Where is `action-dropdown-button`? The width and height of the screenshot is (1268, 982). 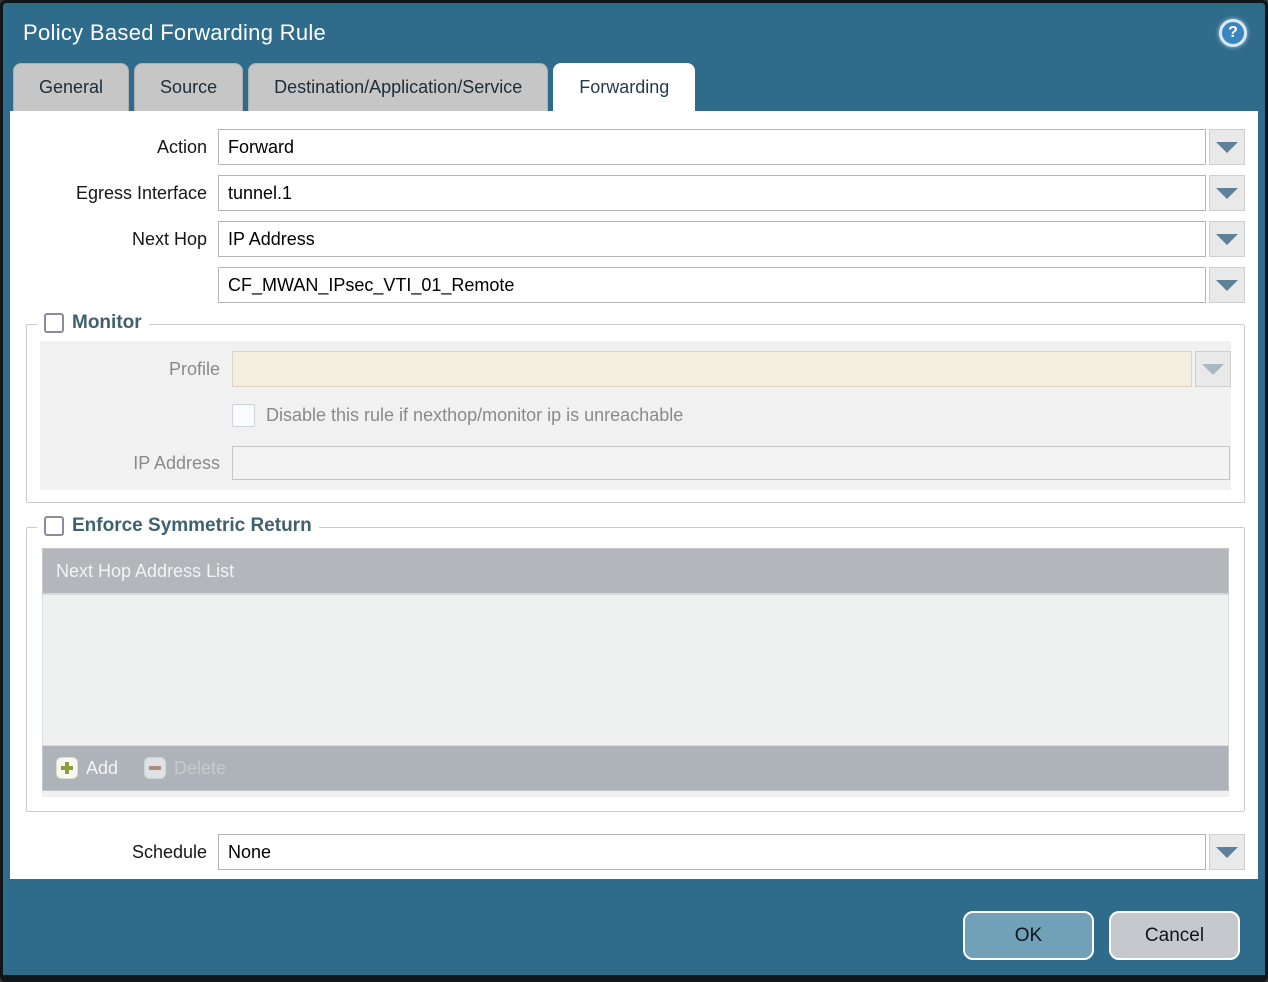
action-dropdown-button is located at coordinates (1227, 147).